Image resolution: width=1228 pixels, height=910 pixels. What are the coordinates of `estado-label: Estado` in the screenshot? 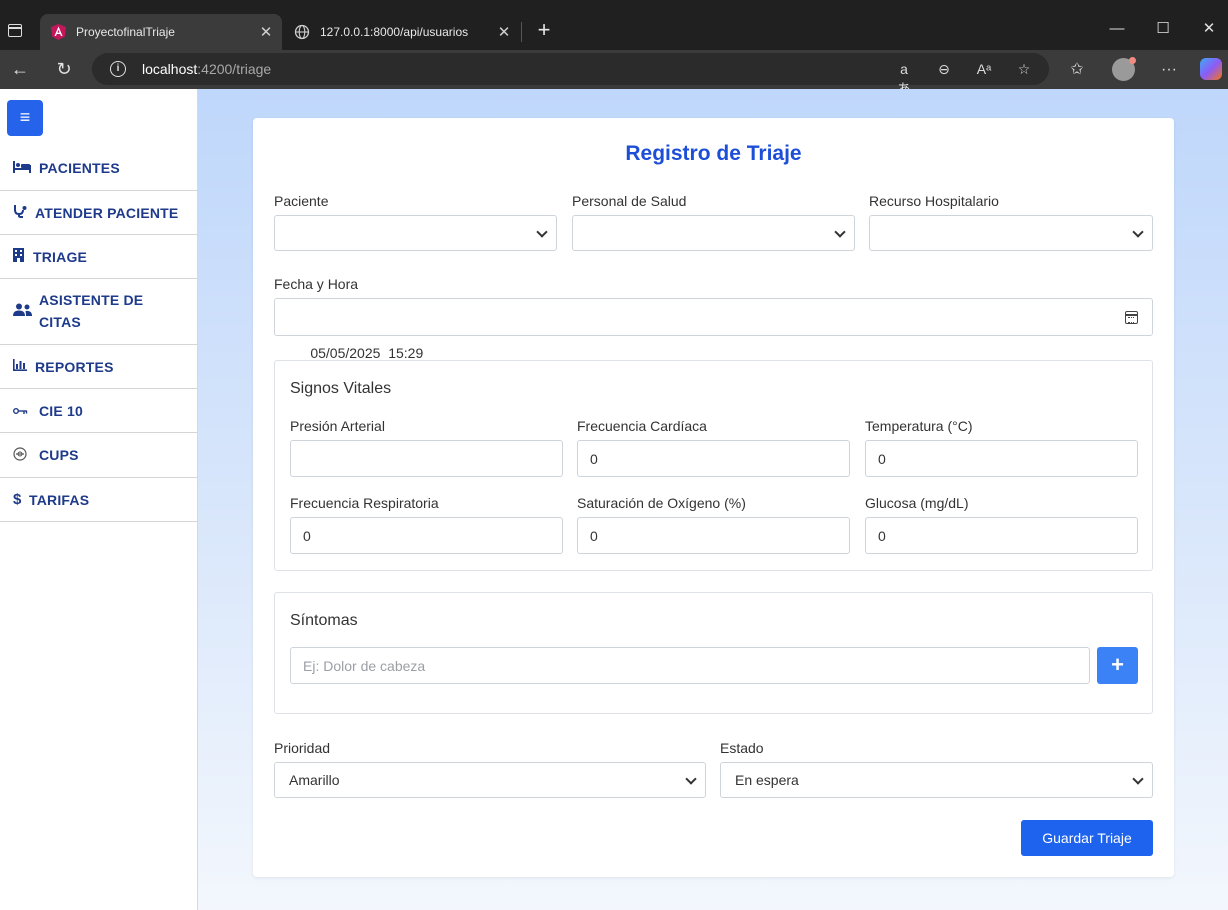 It's located at (742, 748).